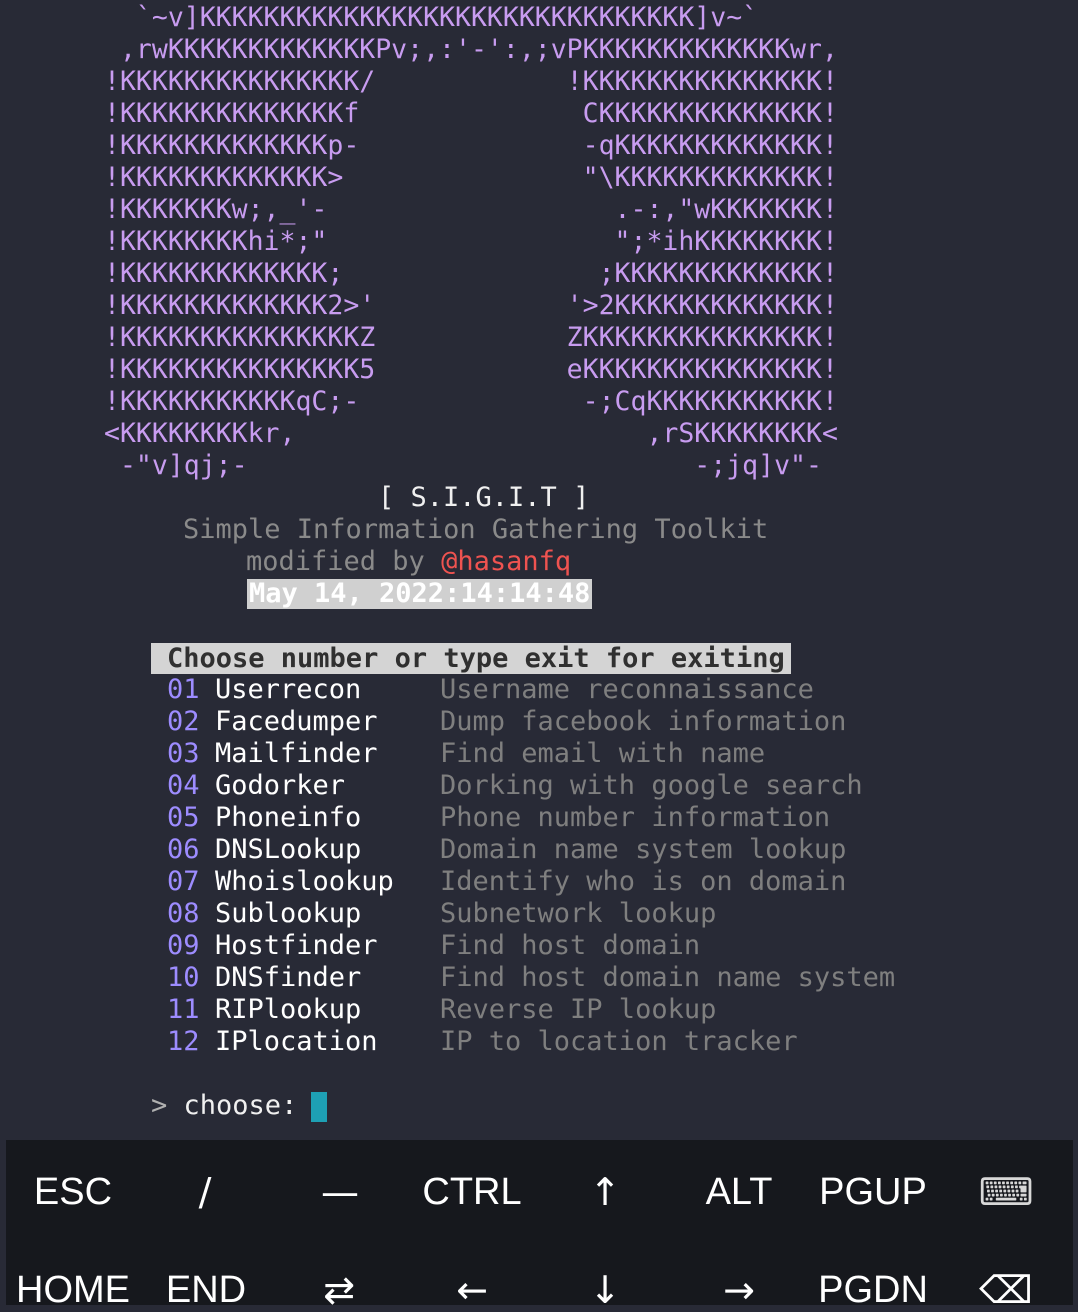  Describe the element at coordinates (472, 1192) in the screenshot. I see `ctrl-key: CTRL` at that location.